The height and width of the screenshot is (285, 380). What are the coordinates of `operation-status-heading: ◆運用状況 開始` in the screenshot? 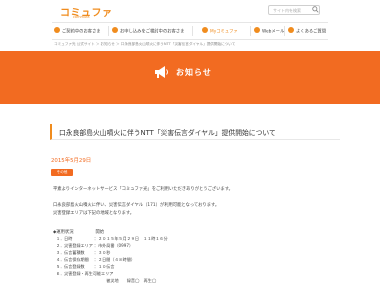 It's located at (79, 232).